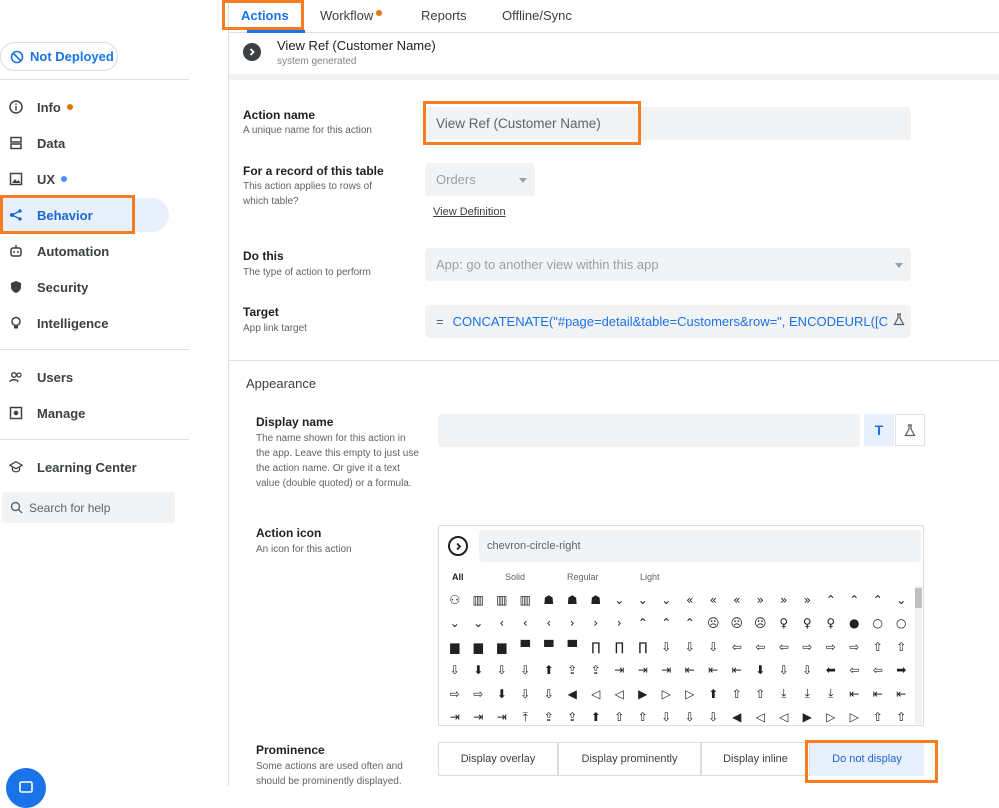 The width and height of the screenshot is (999, 808). I want to click on prominence-do-not-display: Do not display, so click(867, 759).